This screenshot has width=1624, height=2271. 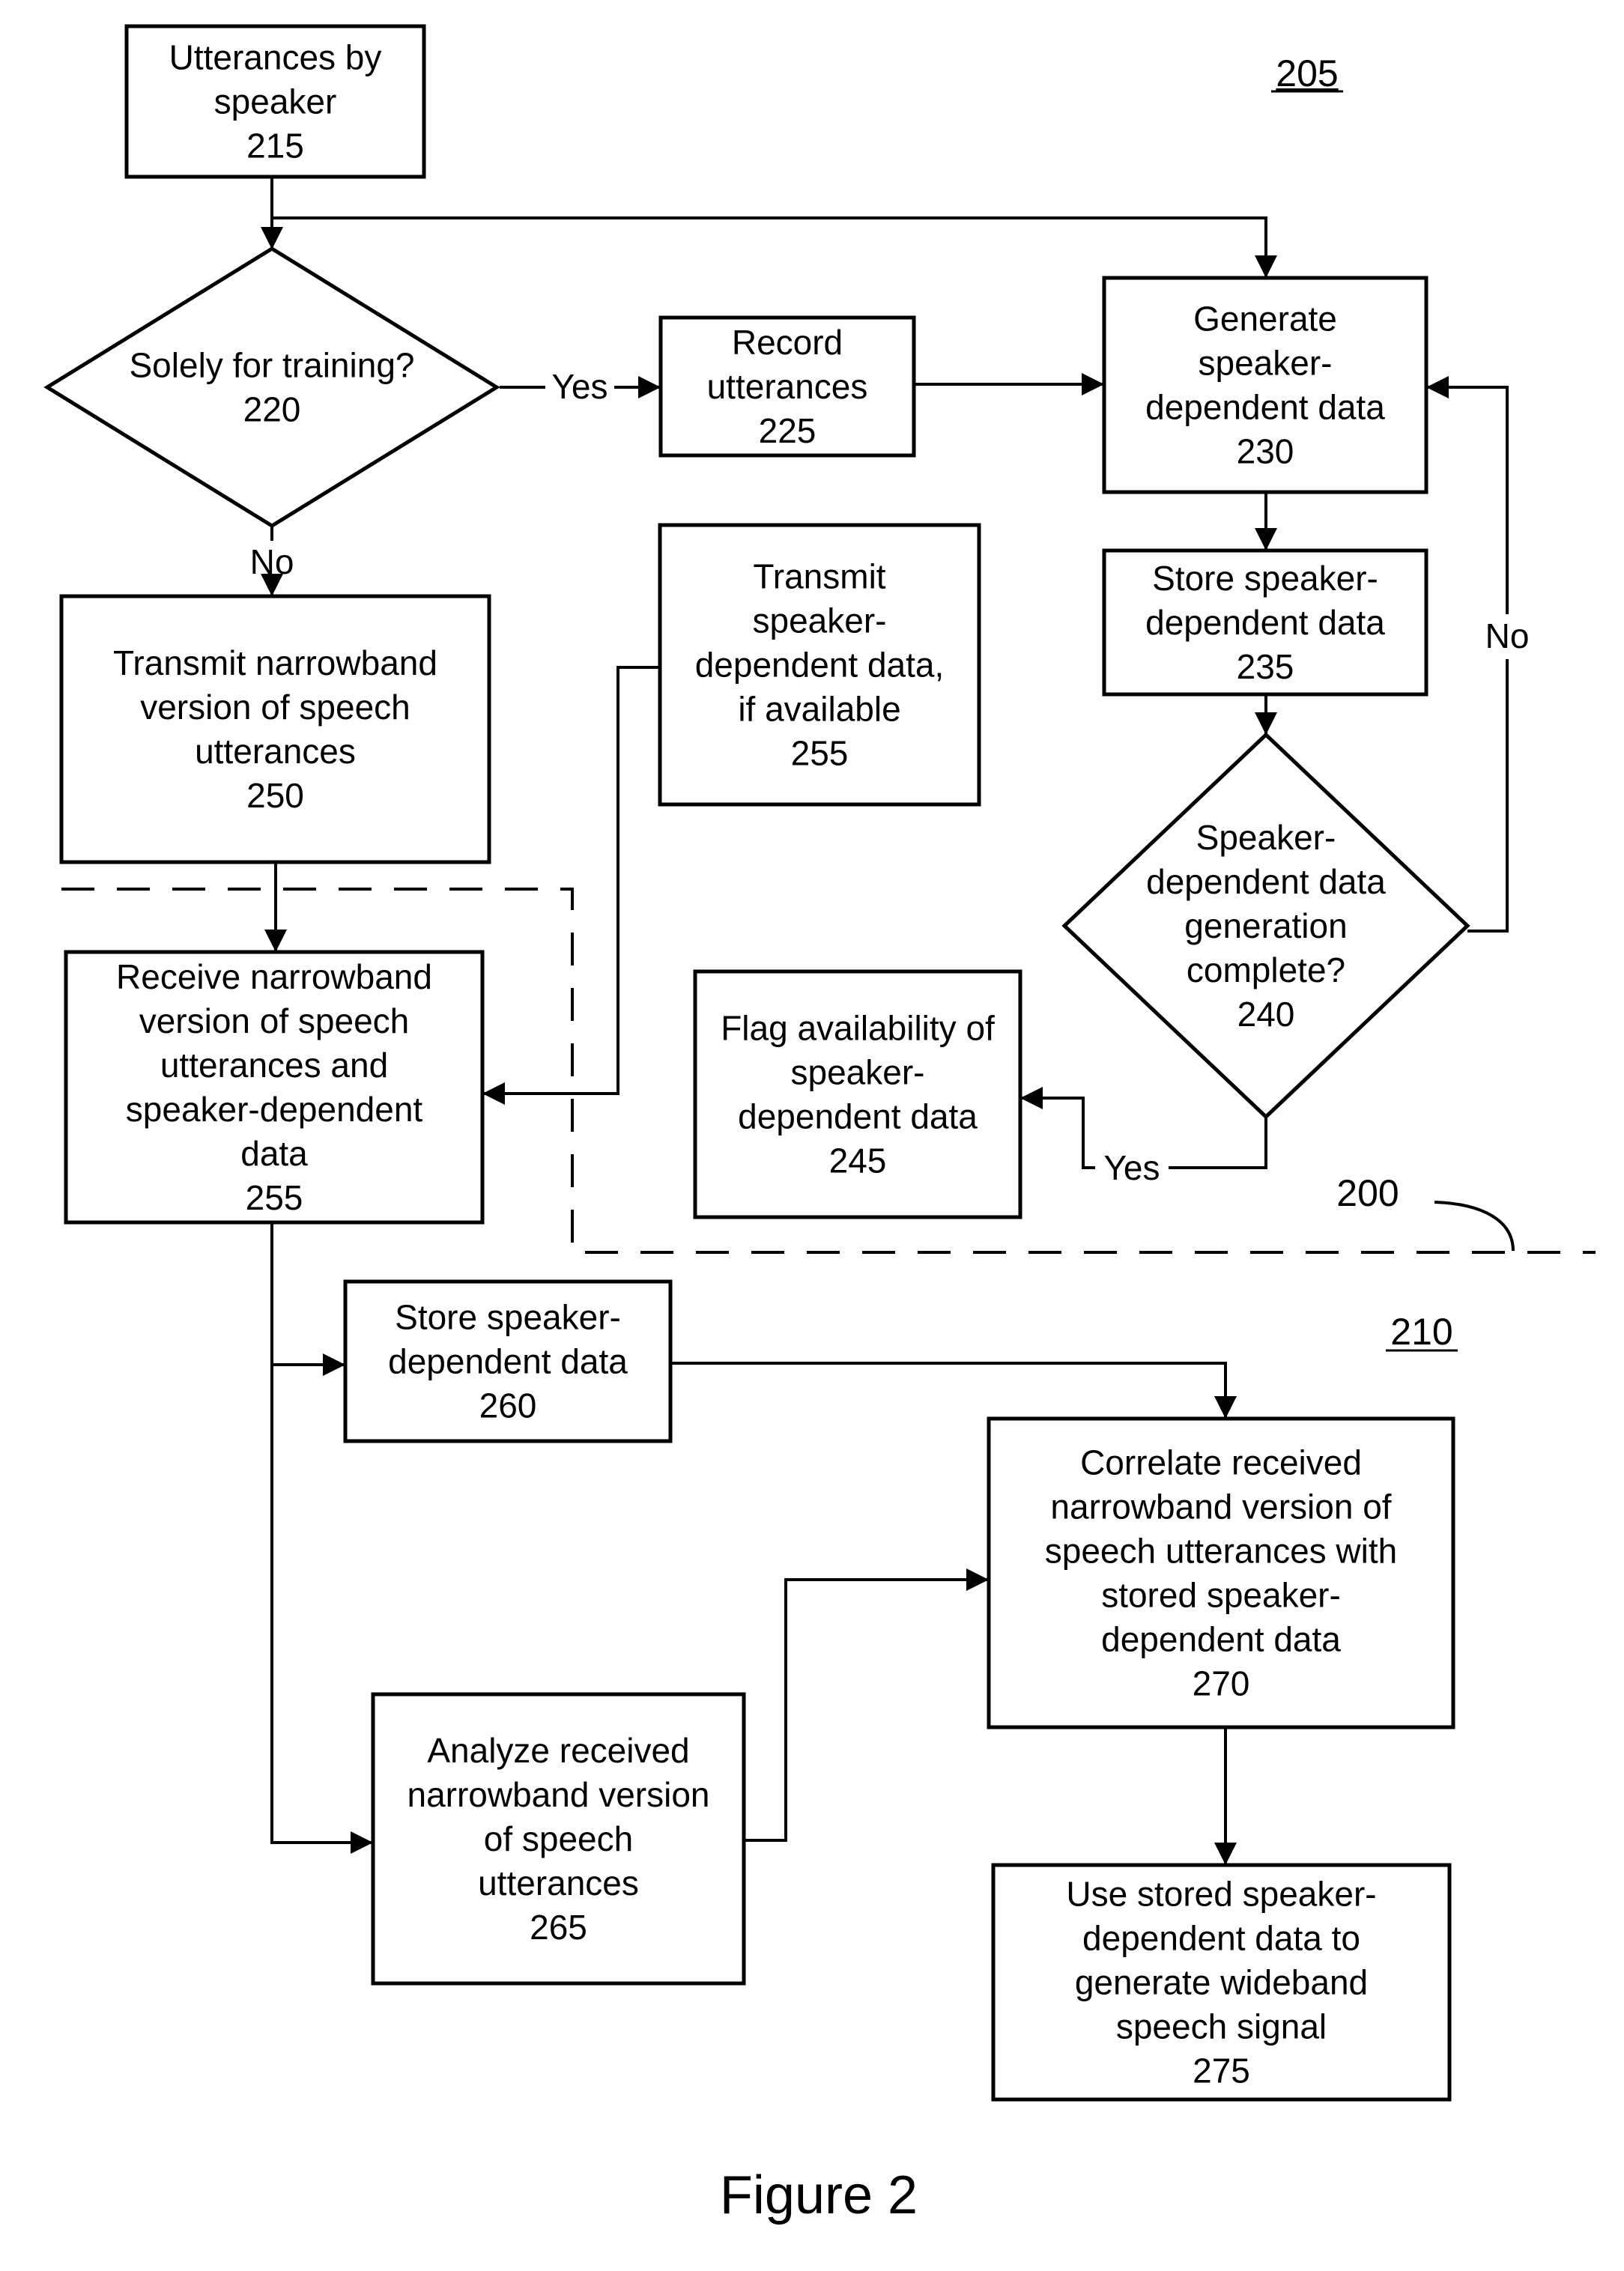 I want to click on node-label-line: generate wideband, so click(x=1221, y=1982).